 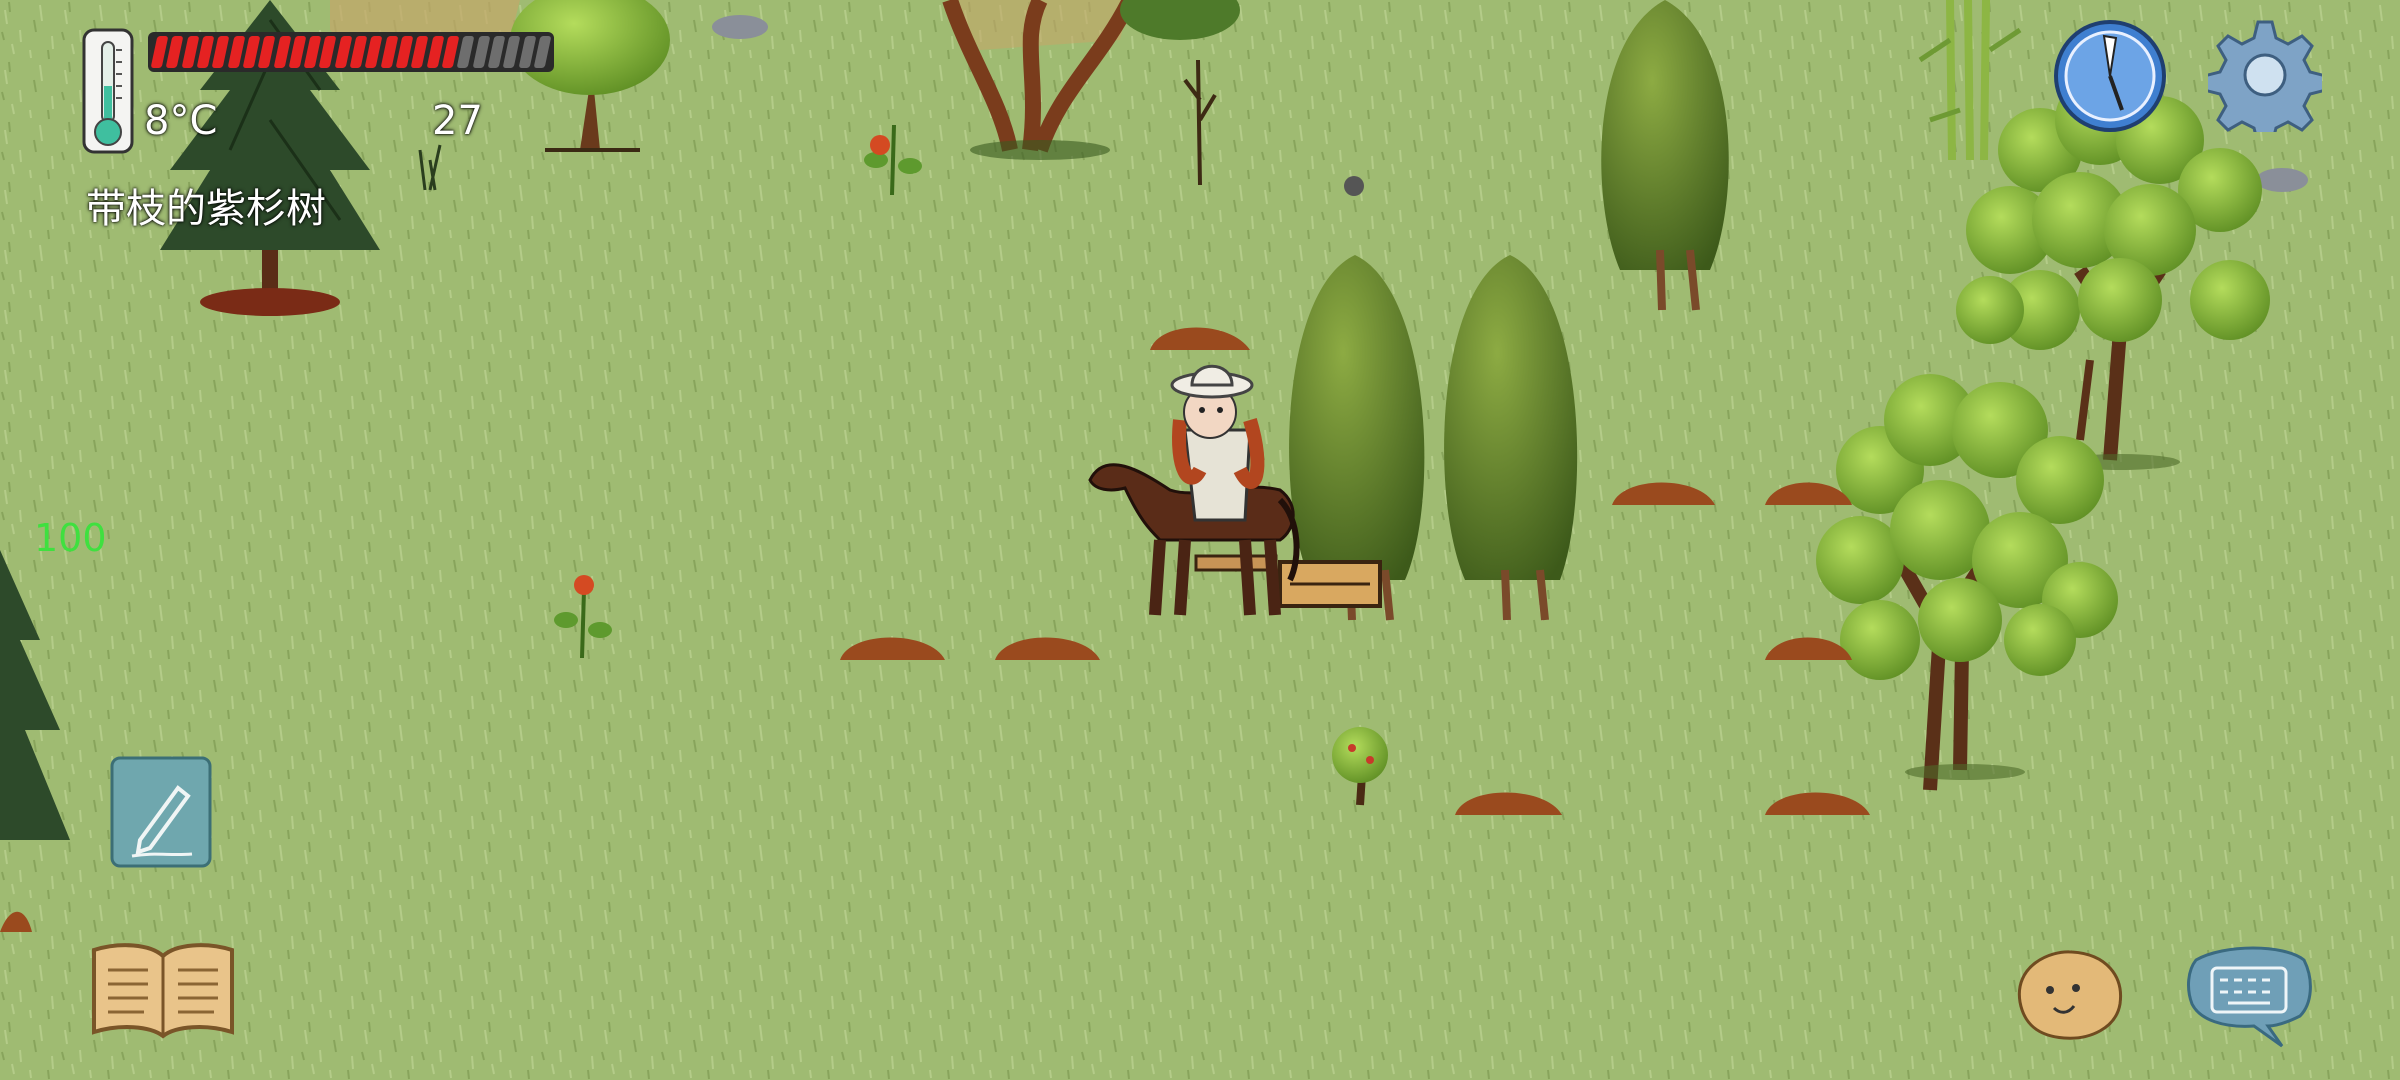 What do you see at coordinates (2265, 82) in the screenshot?
I see `settings-gear-icon` at bounding box center [2265, 82].